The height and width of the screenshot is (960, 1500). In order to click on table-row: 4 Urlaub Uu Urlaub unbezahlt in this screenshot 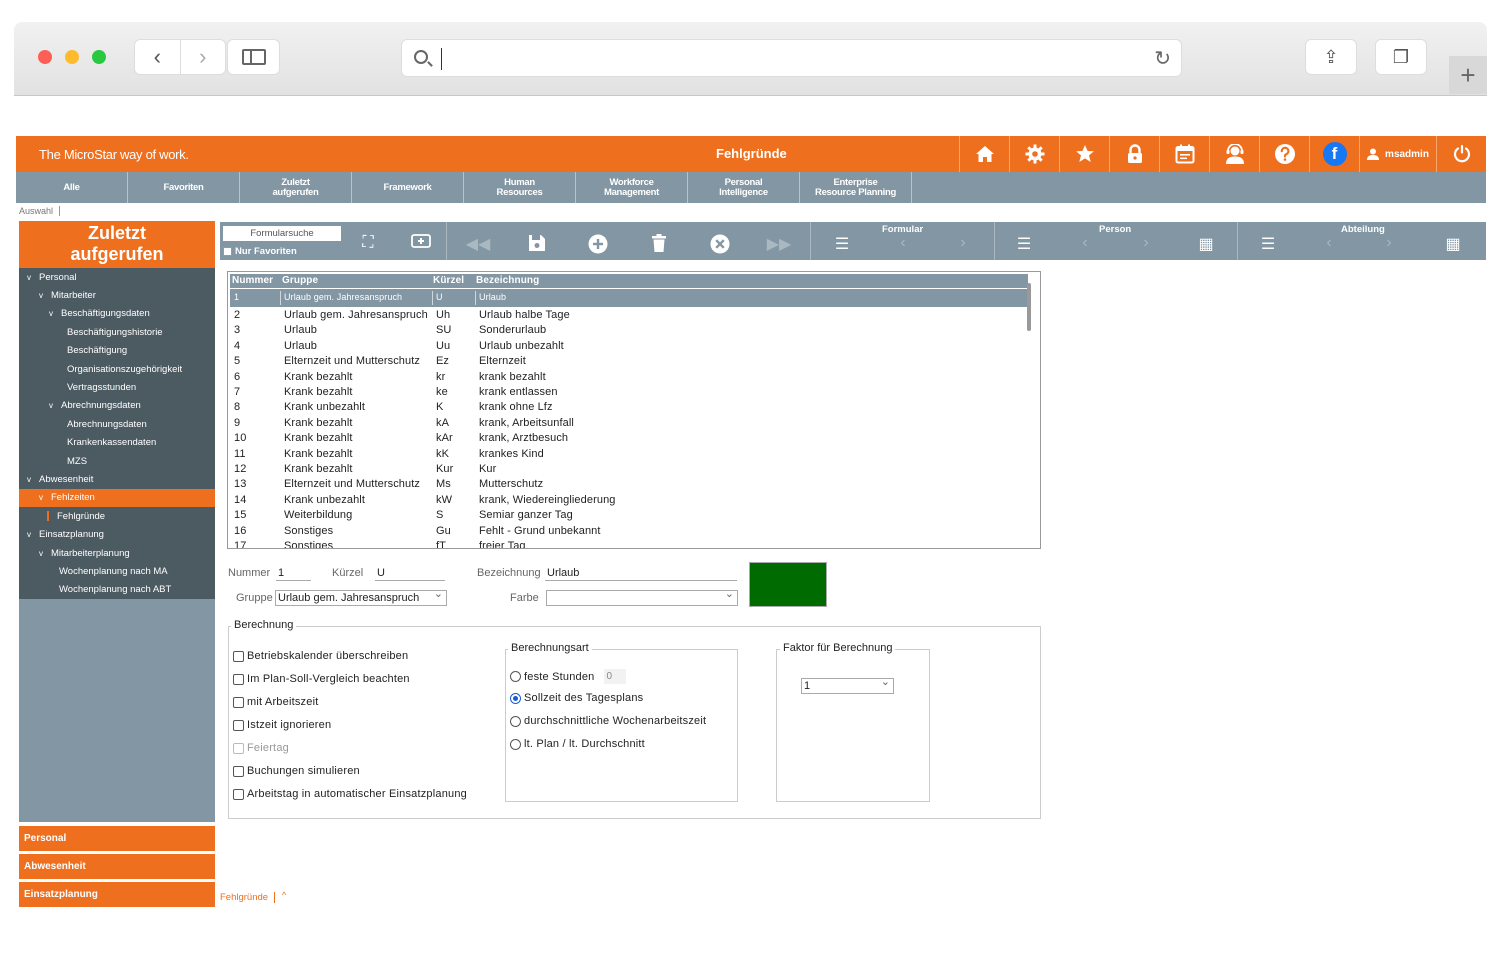, I will do `click(629, 346)`.